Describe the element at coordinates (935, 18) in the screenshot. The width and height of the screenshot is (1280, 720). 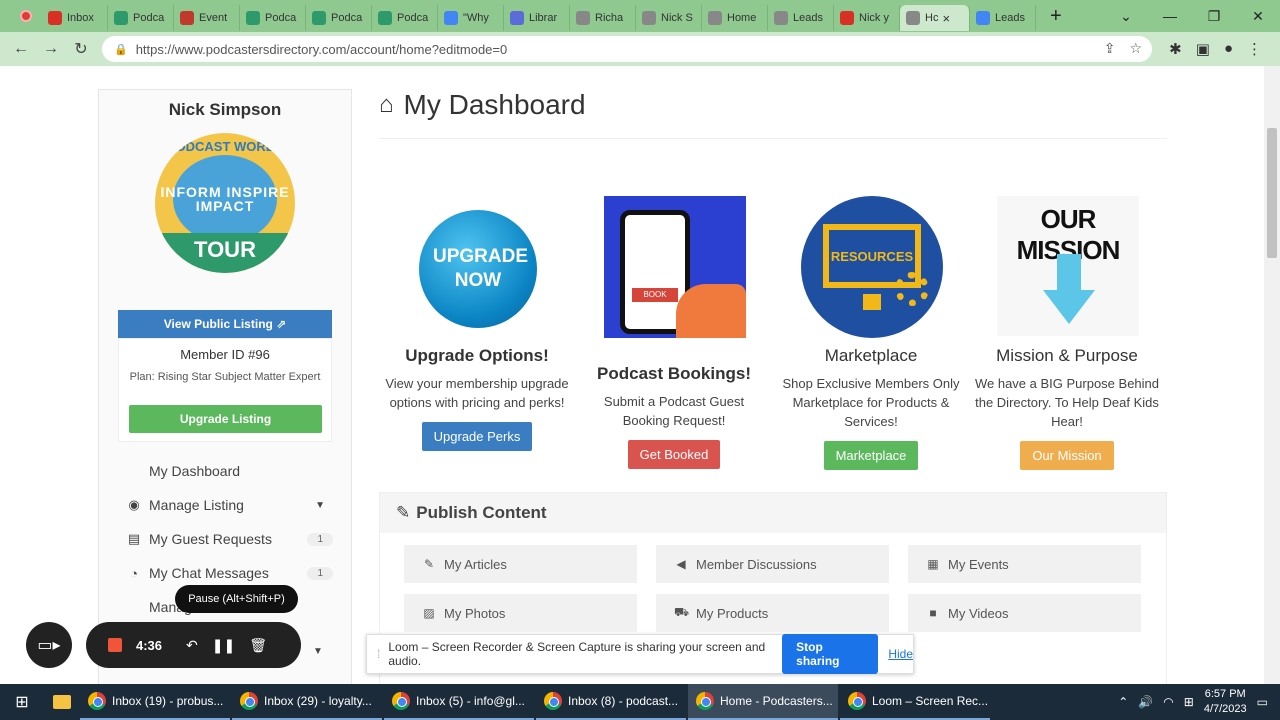
I see `browser-tab: Hc ×` at that location.